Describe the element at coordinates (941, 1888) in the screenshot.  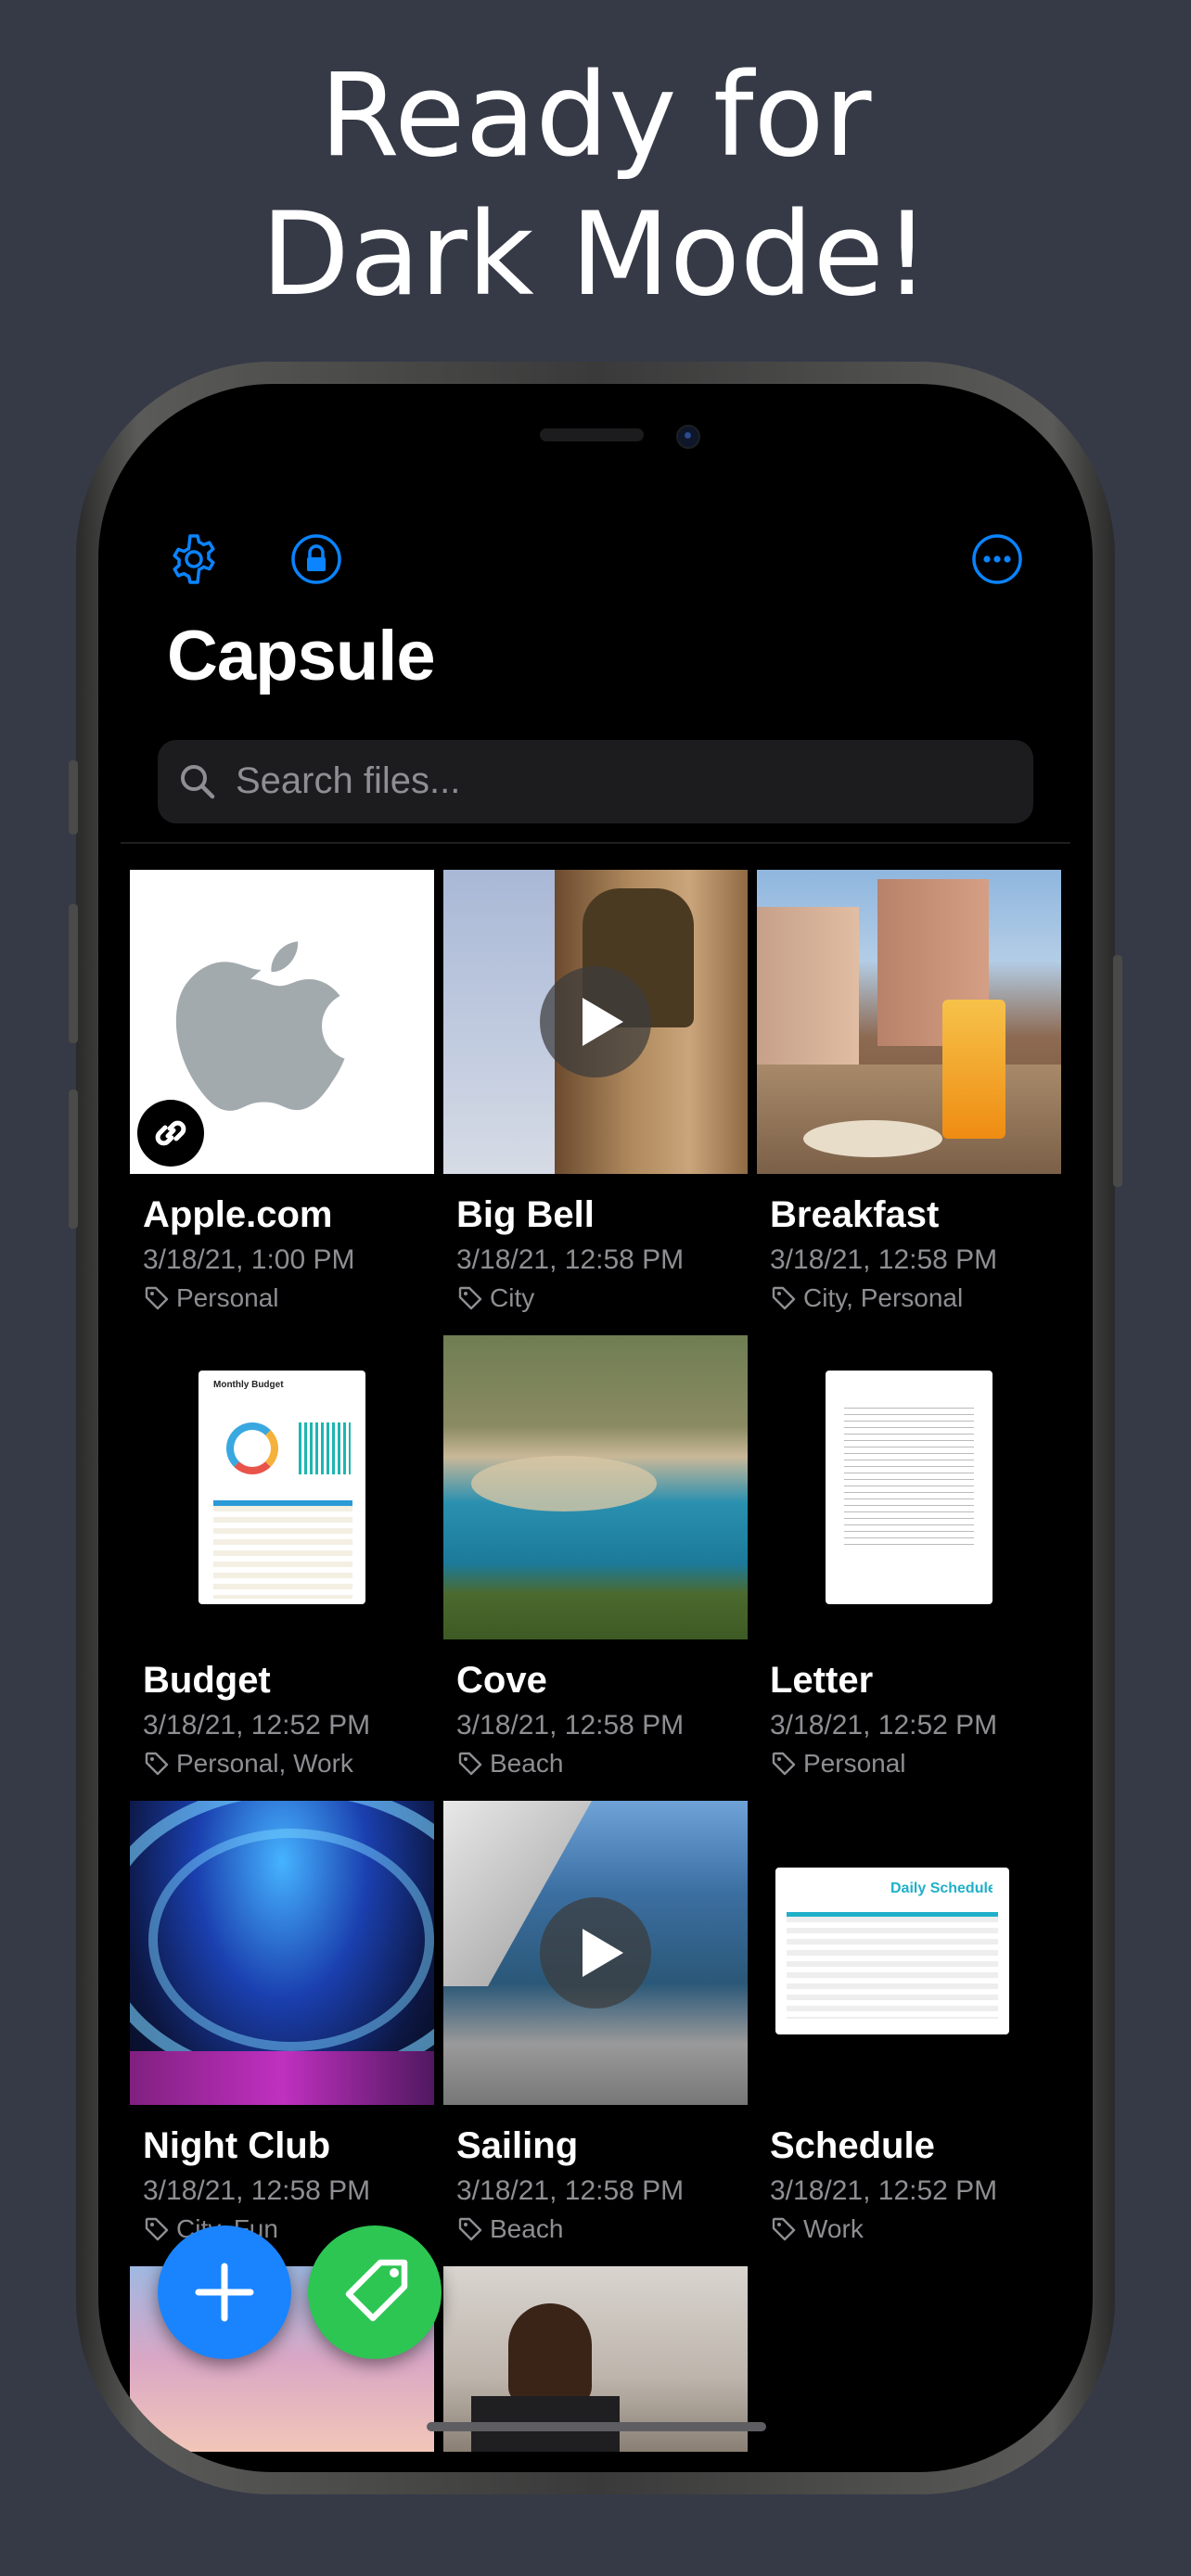
I see `schedule-doc-title: Daily Schedule` at that location.